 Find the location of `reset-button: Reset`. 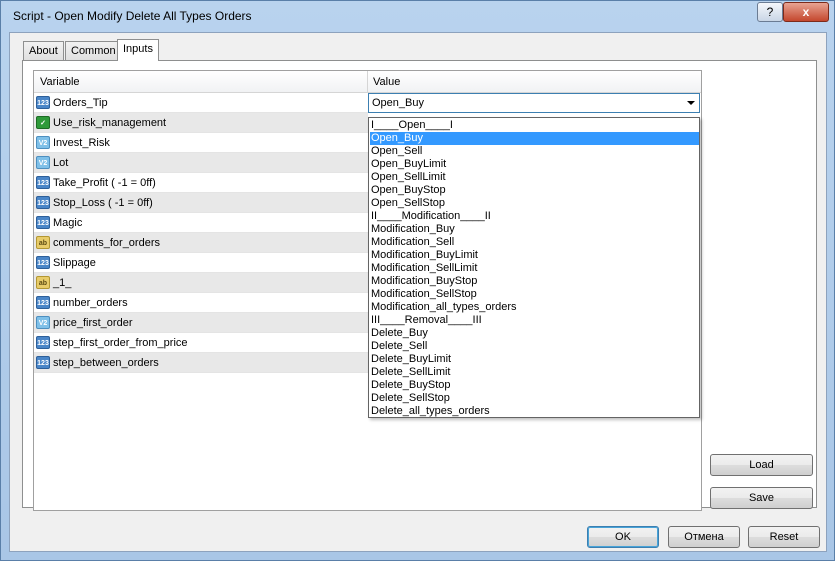

reset-button: Reset is located at coordinates (784, 537).